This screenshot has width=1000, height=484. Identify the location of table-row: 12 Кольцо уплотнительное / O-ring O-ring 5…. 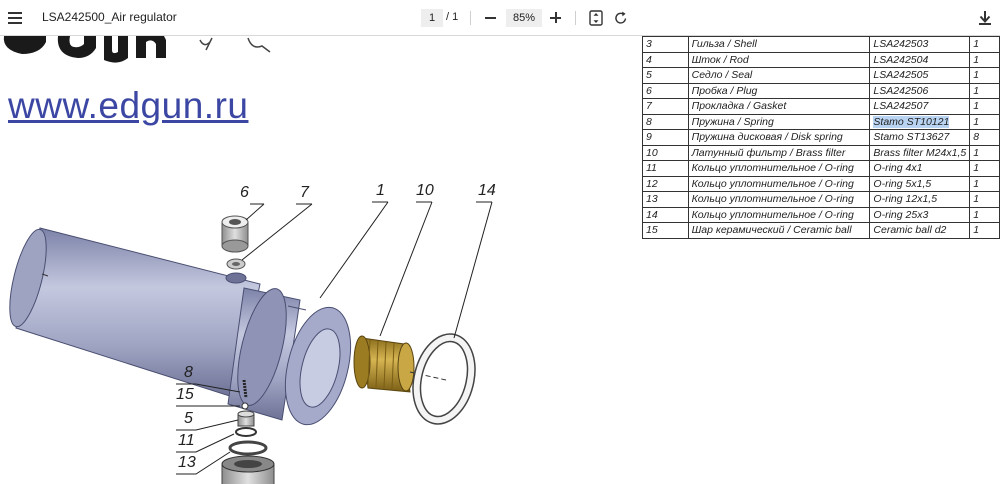
(821, 183).